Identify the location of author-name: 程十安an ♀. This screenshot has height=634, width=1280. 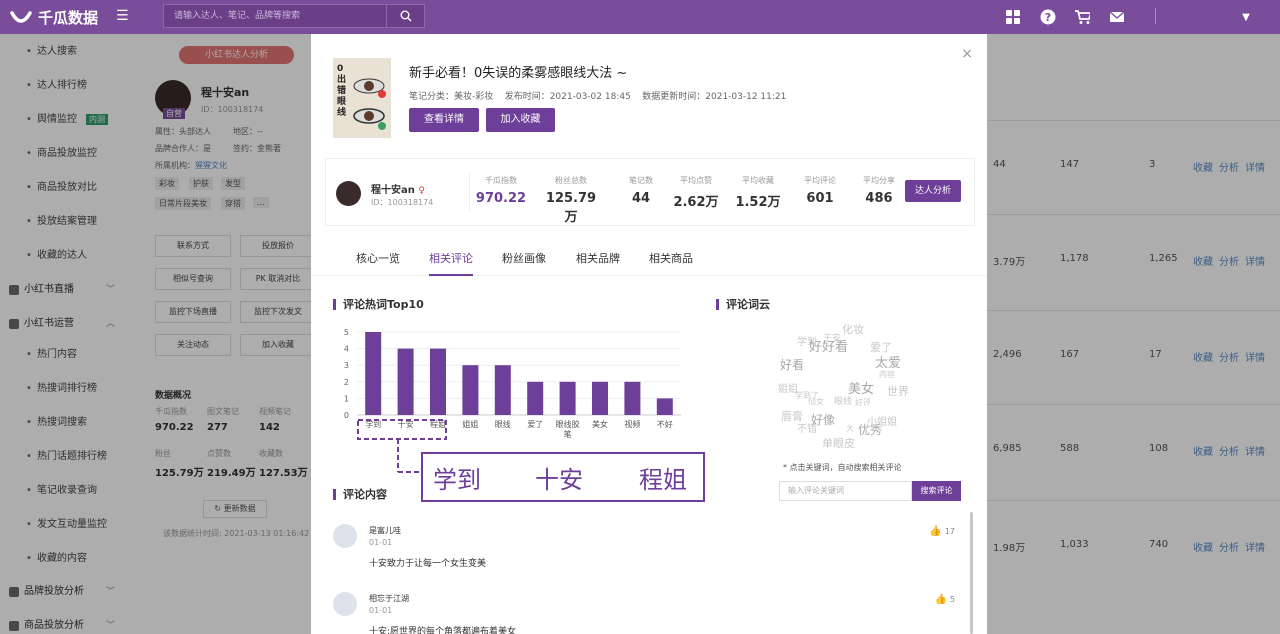
(398, 188).